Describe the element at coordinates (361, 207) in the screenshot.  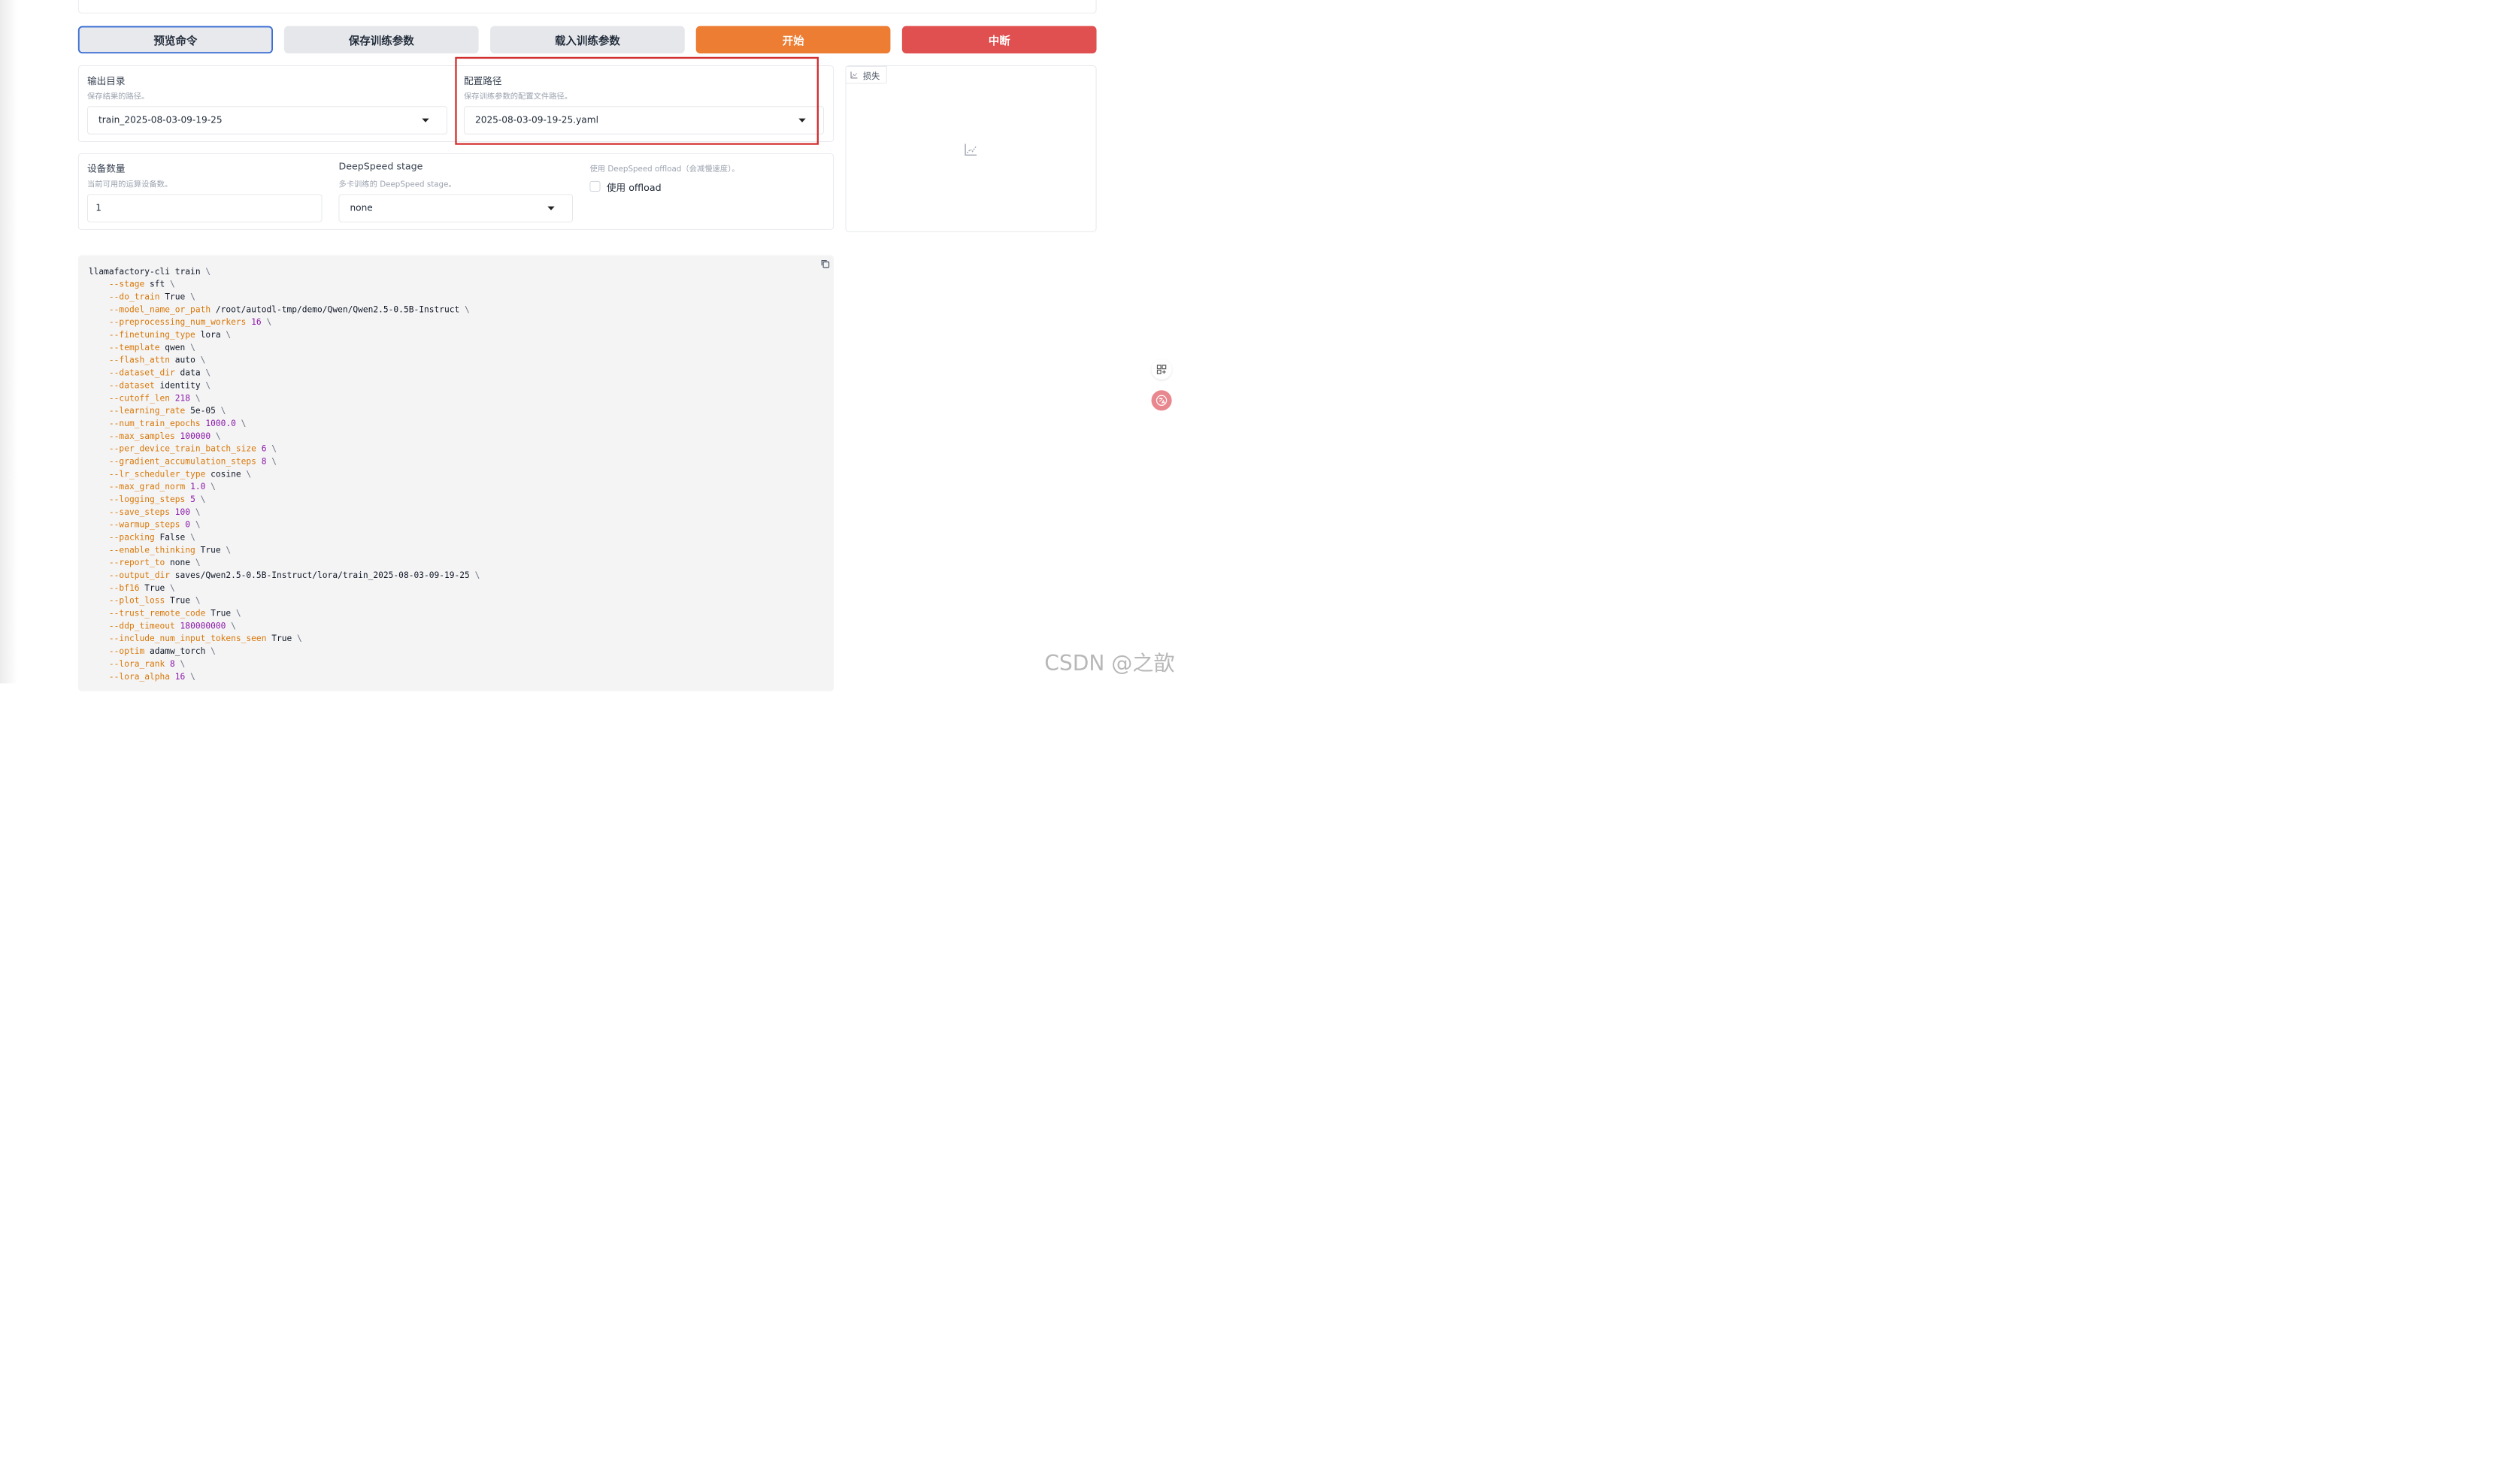
I see `deepspeed-stage-value: none` at that location.